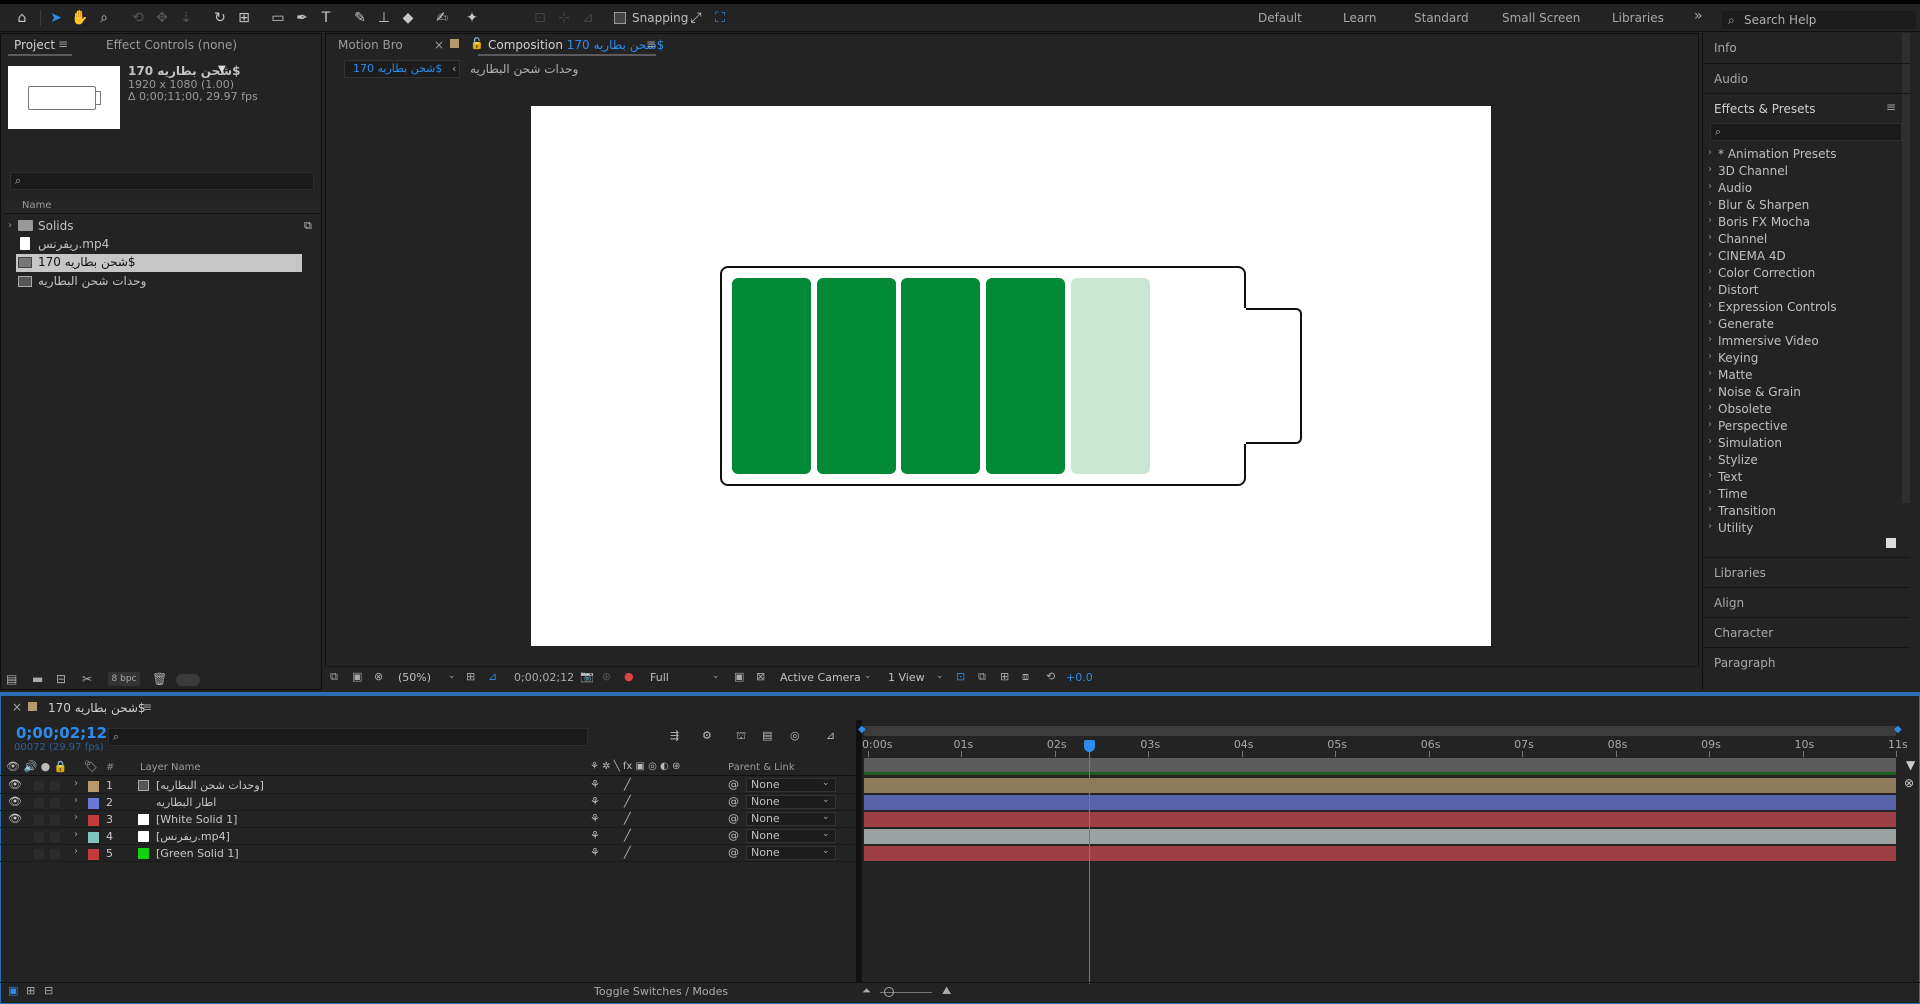 The height and width of the screenshot is (1004, 1920). I want to click on comp-button-icon: ⊗, so click(1909, 783).